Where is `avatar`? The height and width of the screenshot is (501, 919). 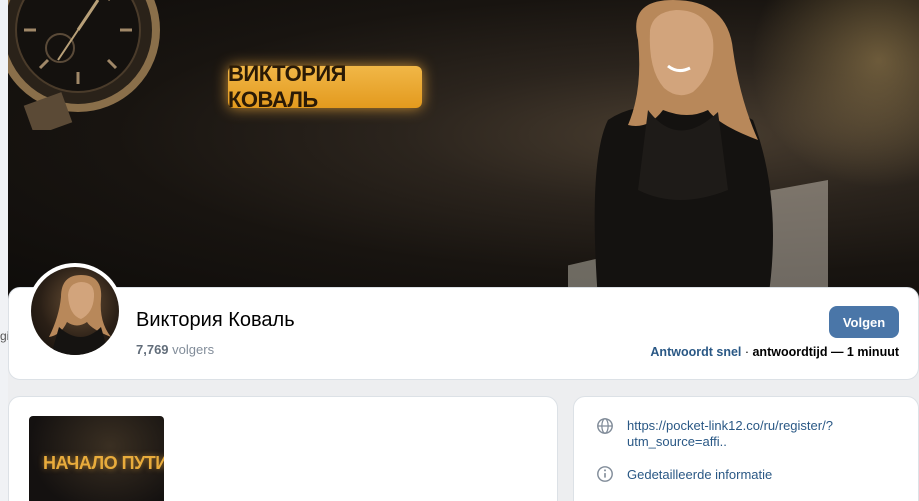 avatar is located at coordinates (75, 311).